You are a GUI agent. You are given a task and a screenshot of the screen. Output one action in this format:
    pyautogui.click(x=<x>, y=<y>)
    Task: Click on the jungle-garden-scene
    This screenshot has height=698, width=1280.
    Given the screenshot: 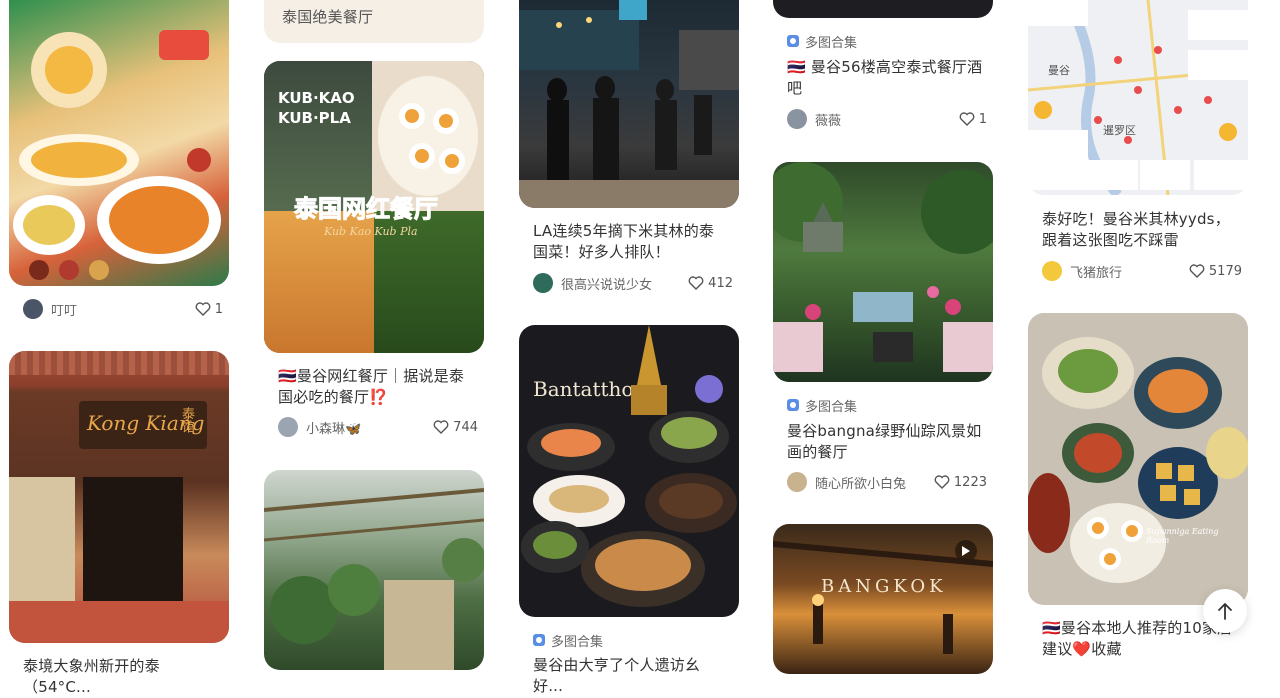 What is the action you would take?
    pyautogui.click(x=883, y=267)
    